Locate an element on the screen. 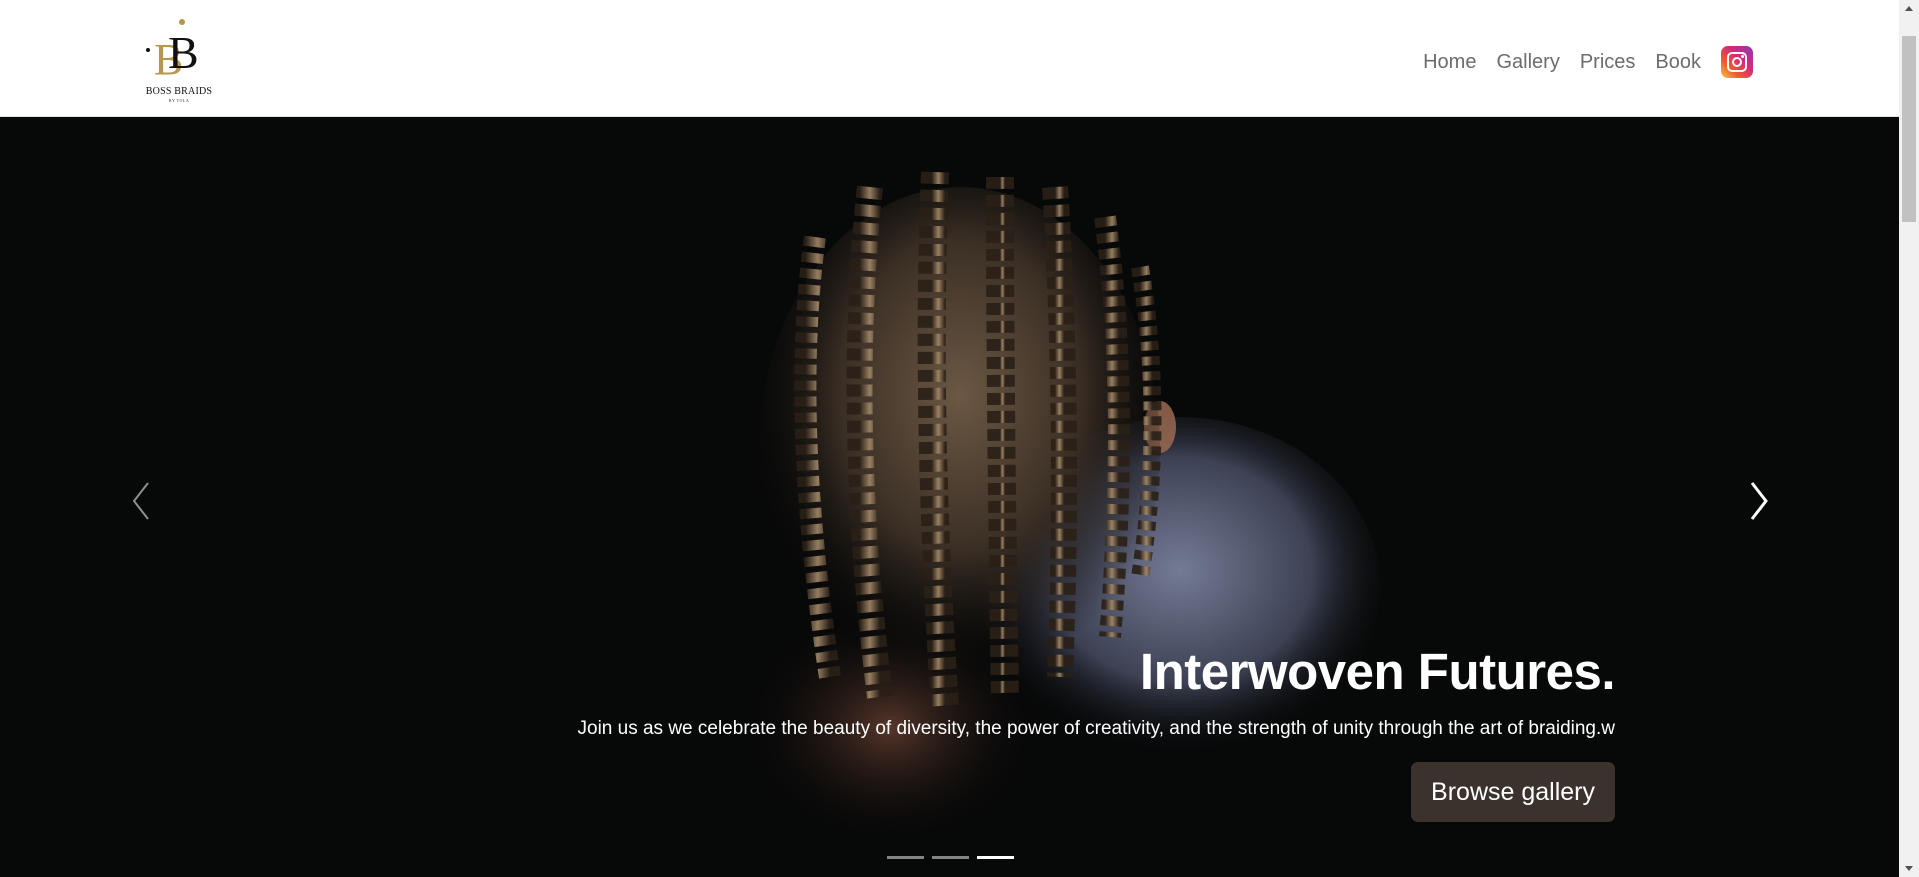 The image size is (1919, 877). instagram-icon is located at coordinates (1737, 62).